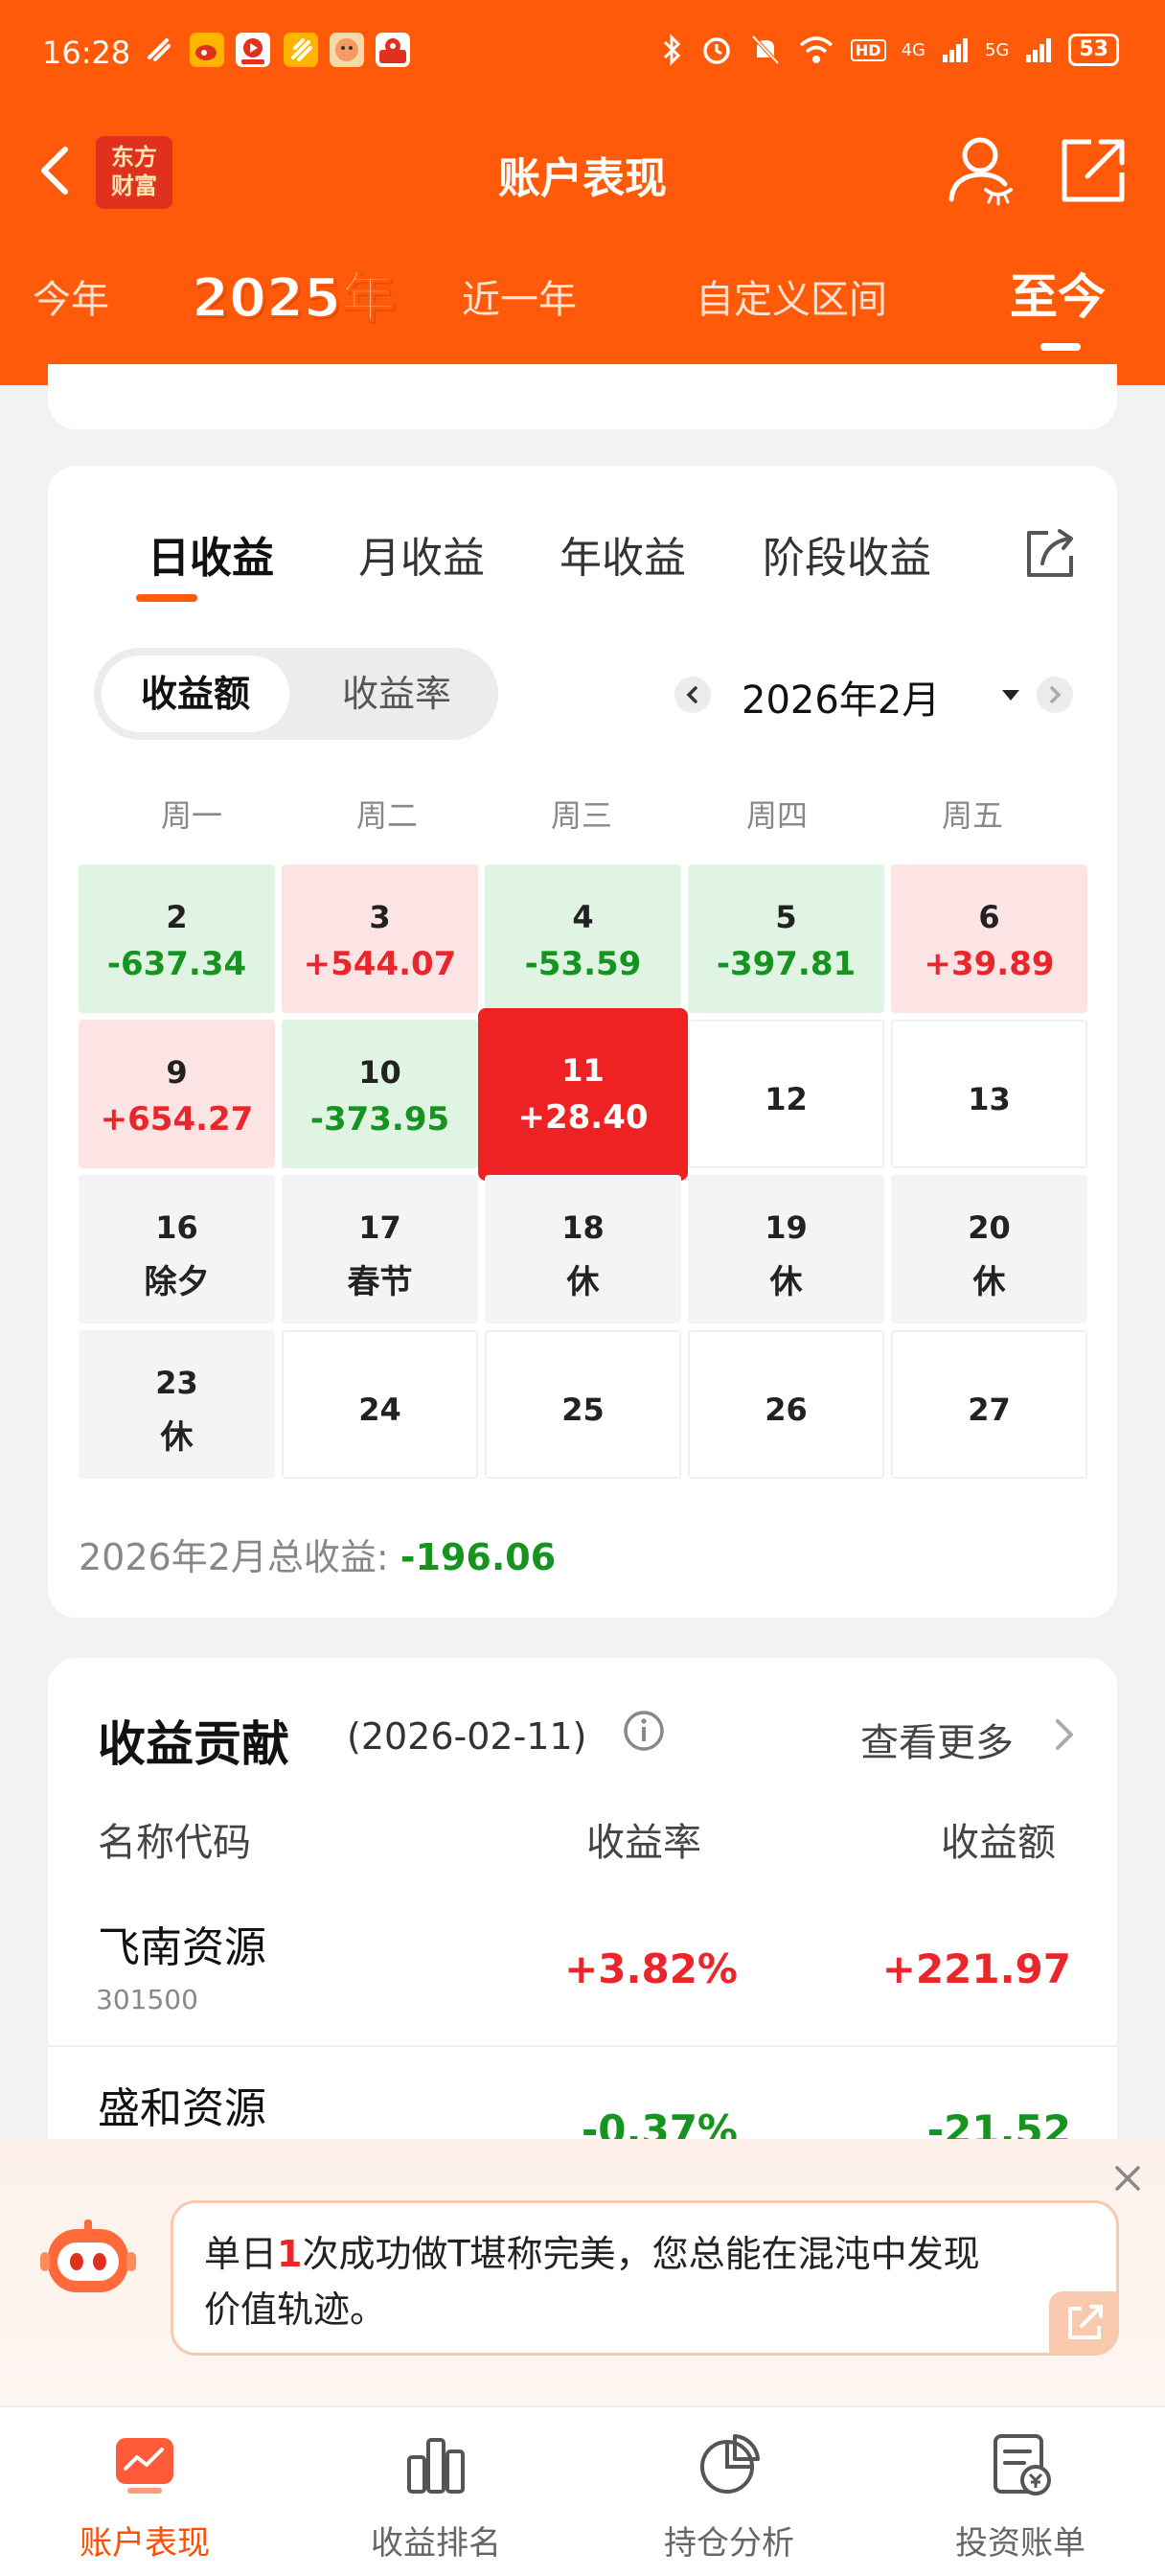 The image size is (1165, 2576). What do you see at coordinates (1065, 1734) in the screenshot?
I see `chevron-right-icon` at bounding box center [1065, 1734].